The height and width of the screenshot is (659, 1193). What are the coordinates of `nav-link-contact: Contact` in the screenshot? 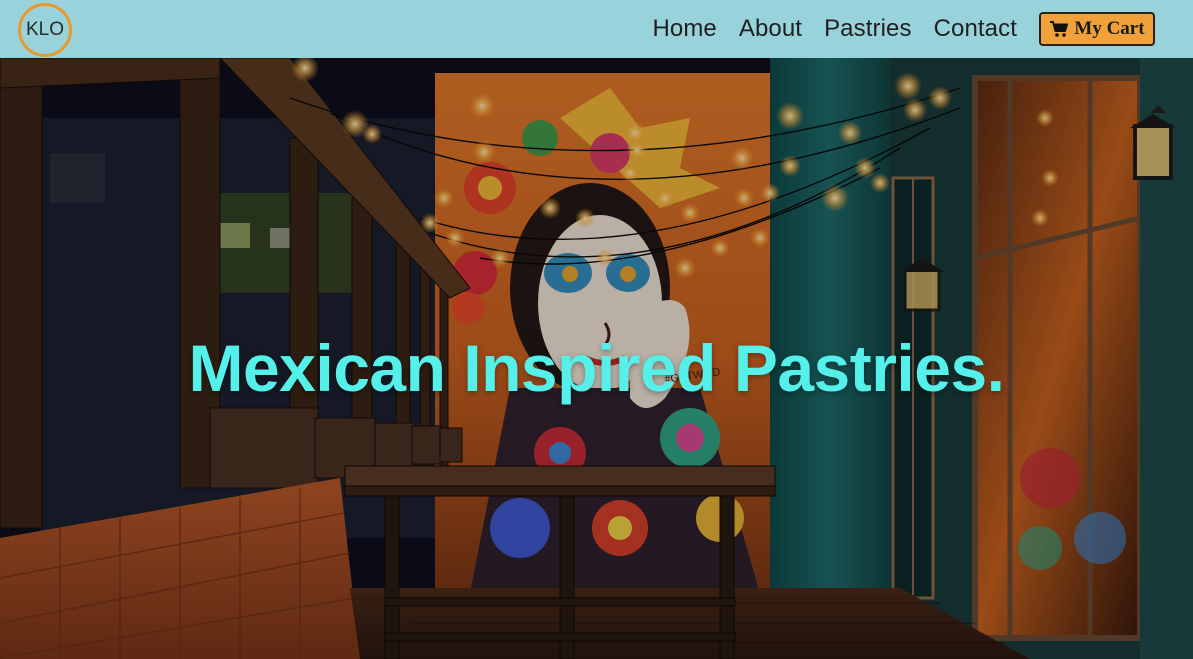 It's located at (975, 29).